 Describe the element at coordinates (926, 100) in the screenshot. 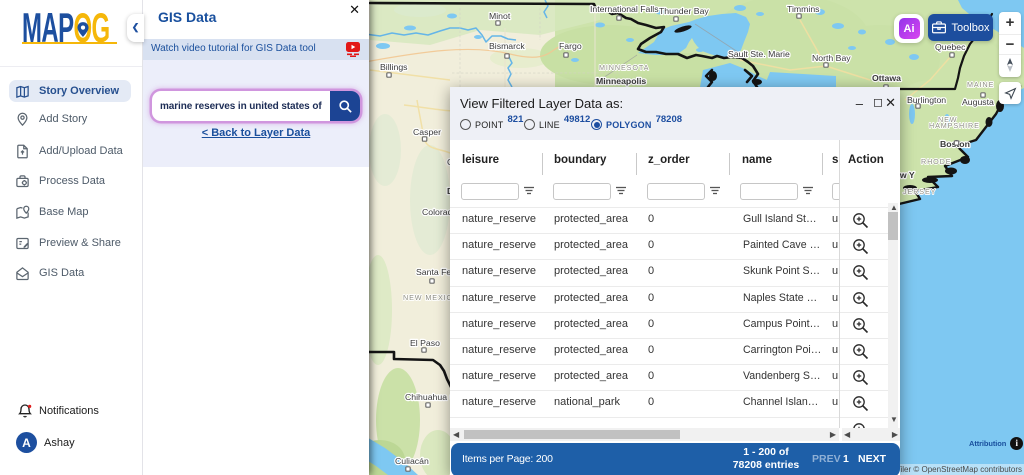

I see `svg-text: Burlington` at that location.